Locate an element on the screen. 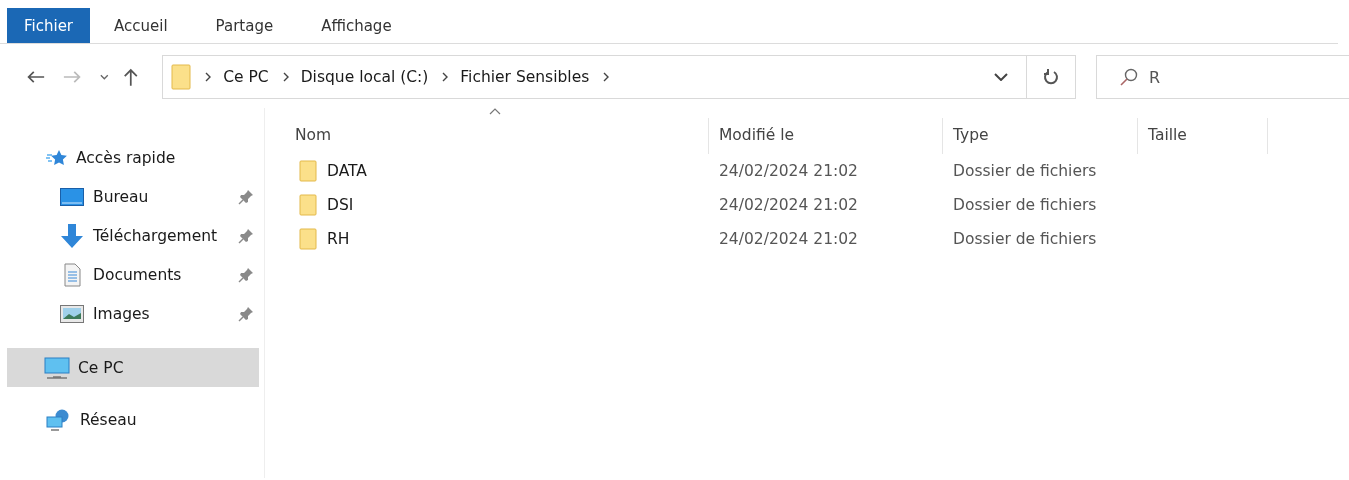 The height and width of the screenshot is (480, 1349). breadcrumb: Ce PC is located at coordinates (246, 77).